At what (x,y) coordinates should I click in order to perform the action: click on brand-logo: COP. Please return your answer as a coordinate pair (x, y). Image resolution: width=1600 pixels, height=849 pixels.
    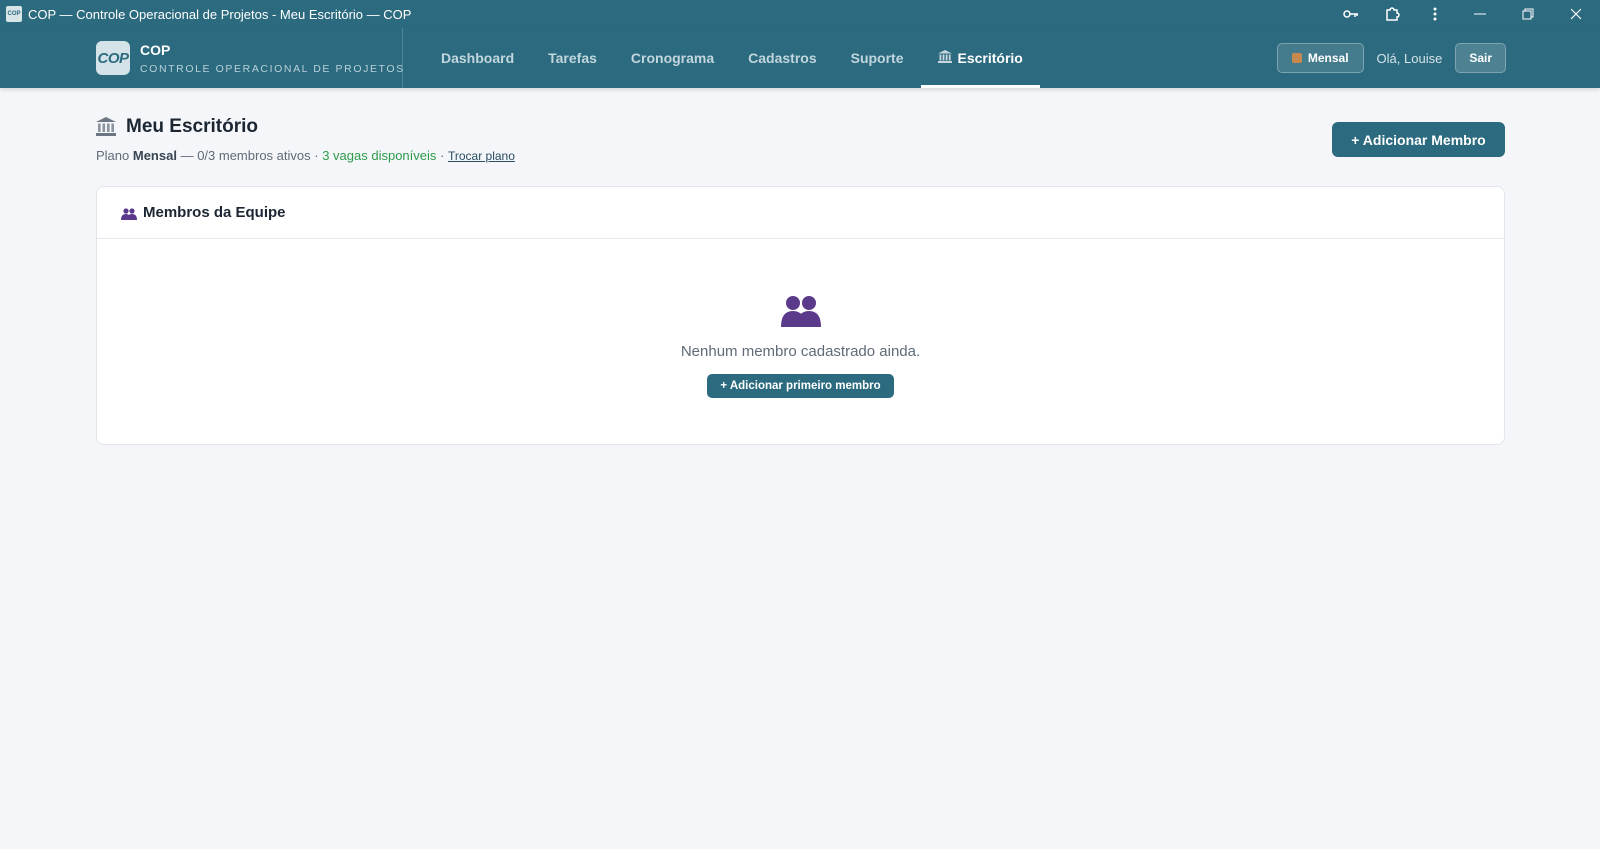
    Looking at the image, I should click on (113, 58).